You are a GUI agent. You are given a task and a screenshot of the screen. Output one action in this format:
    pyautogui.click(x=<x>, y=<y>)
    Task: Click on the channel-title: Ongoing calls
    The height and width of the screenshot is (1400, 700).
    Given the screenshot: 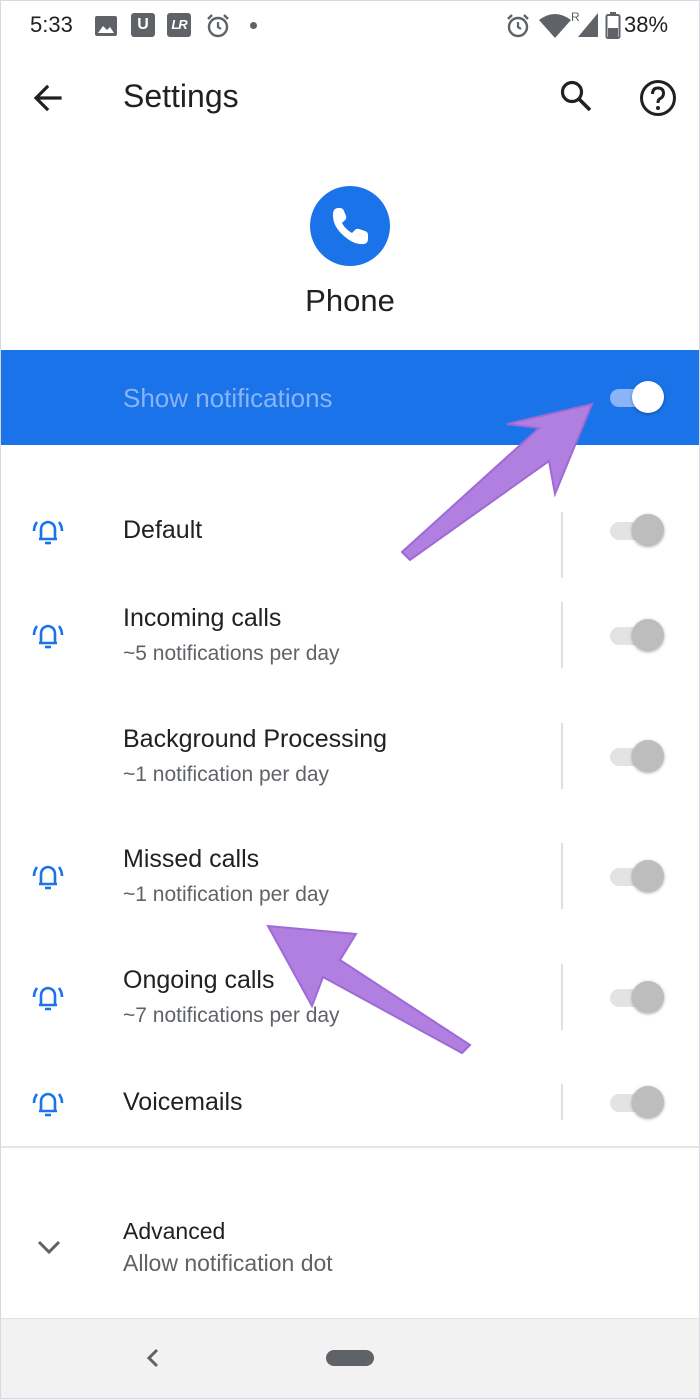 What is the action you would take?
    pyautogui.click(x=199, y=980)
    